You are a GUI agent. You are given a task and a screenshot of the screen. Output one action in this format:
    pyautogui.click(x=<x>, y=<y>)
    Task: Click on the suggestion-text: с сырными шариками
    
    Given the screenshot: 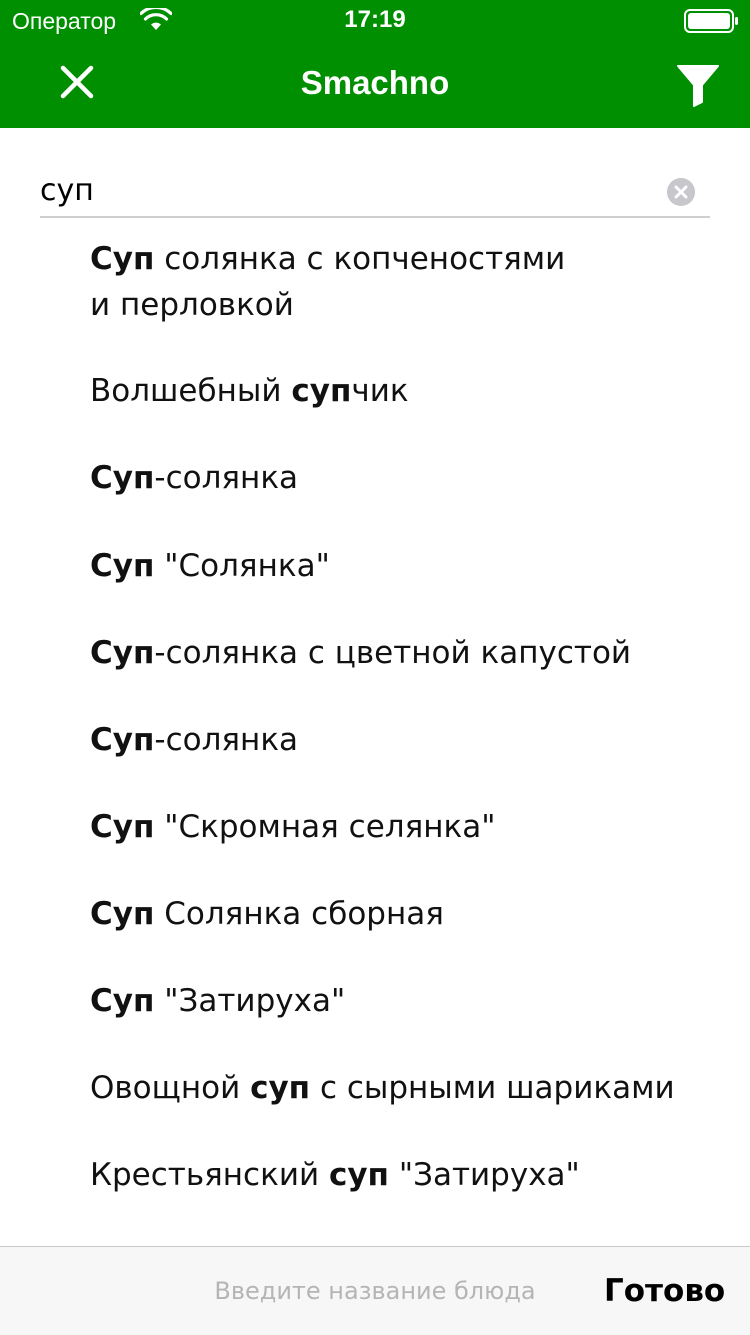 What is the action you would take?
    pyautogui.click(x=492, y=1088)
    